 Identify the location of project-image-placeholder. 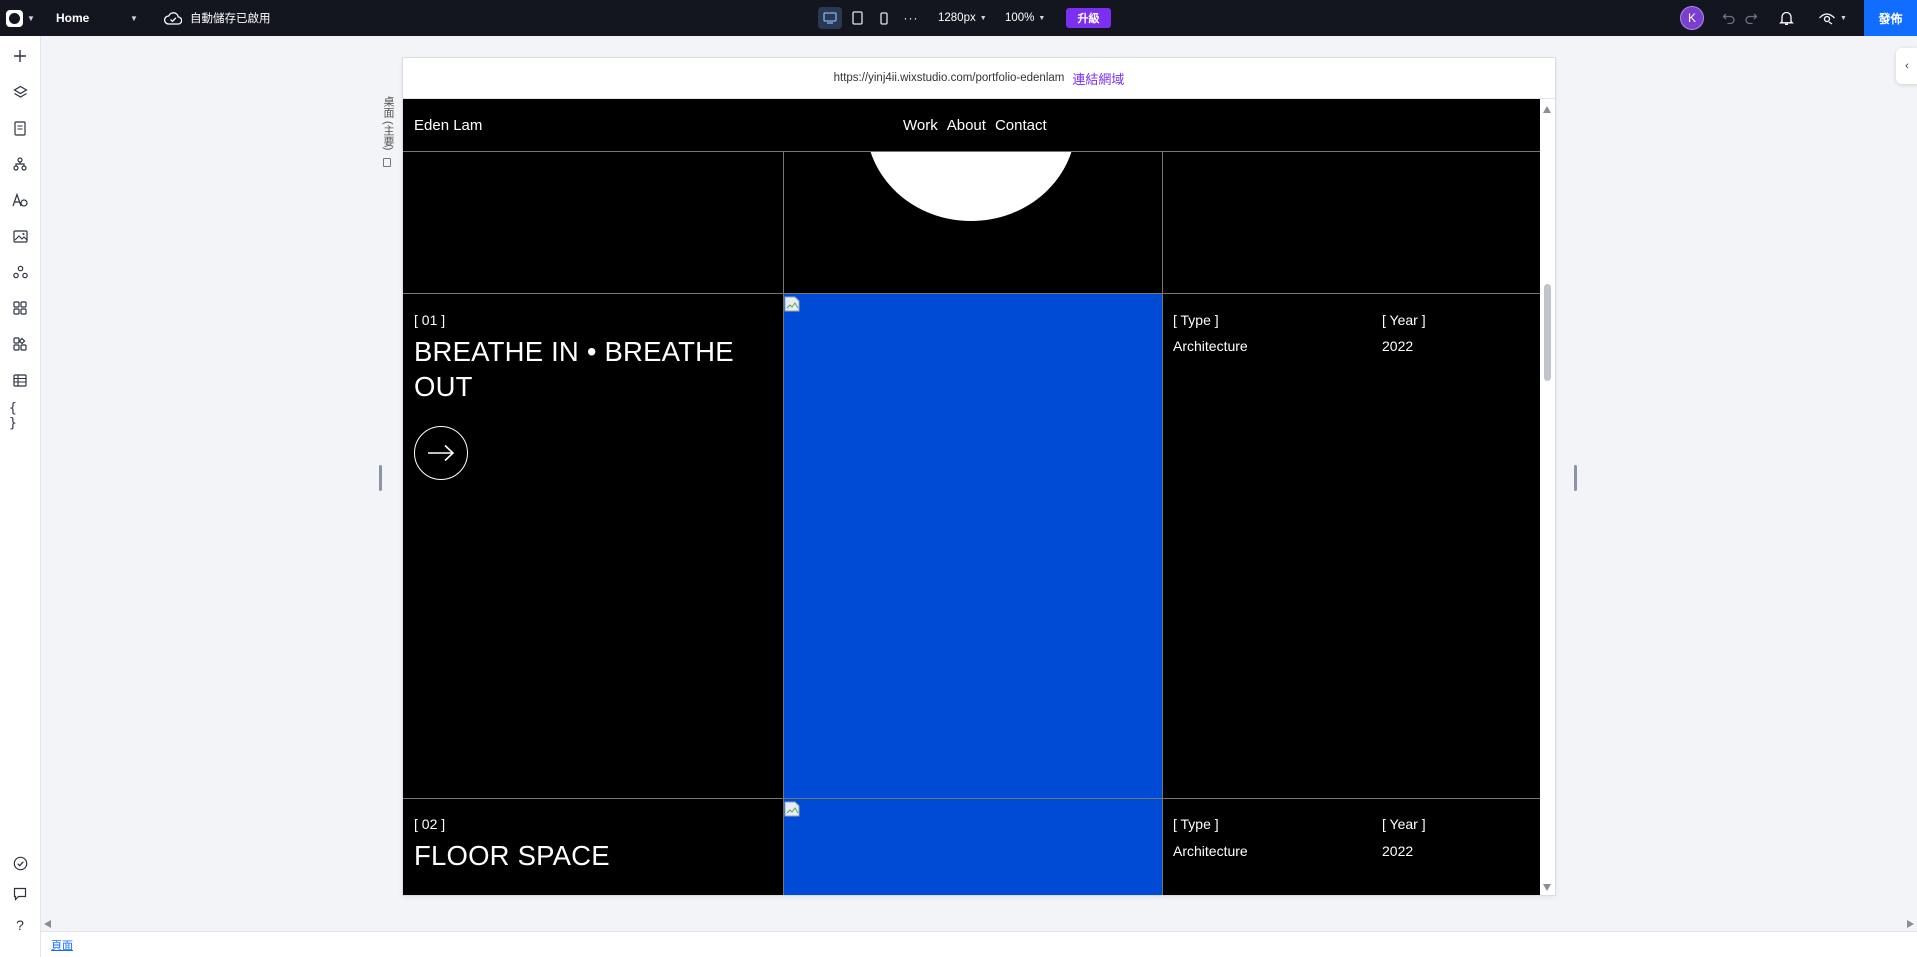
(972, 594).